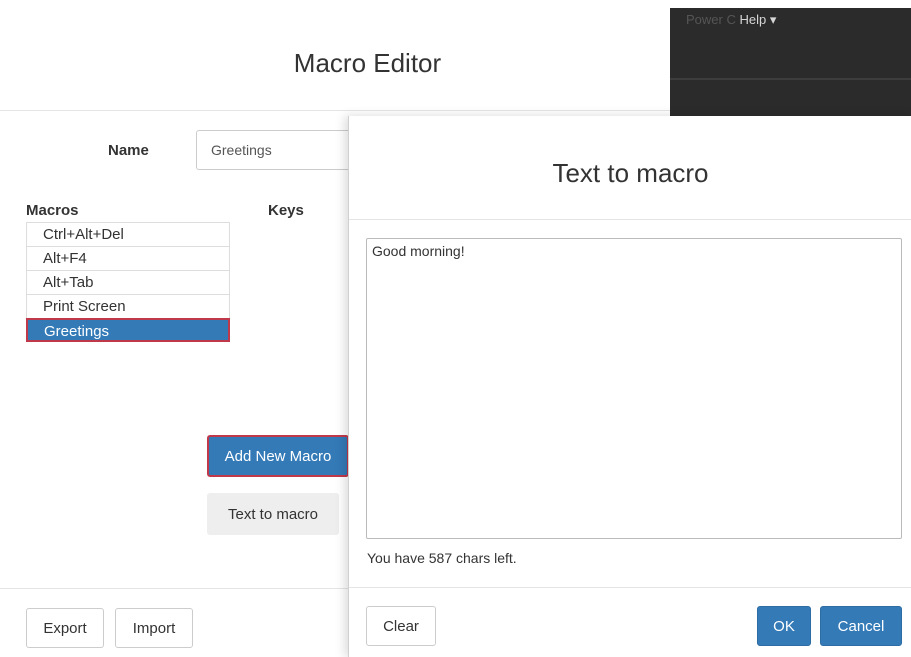  Describe the element at coordinates (174, 588) in the screenshot. I see `footer-divider` at that location.